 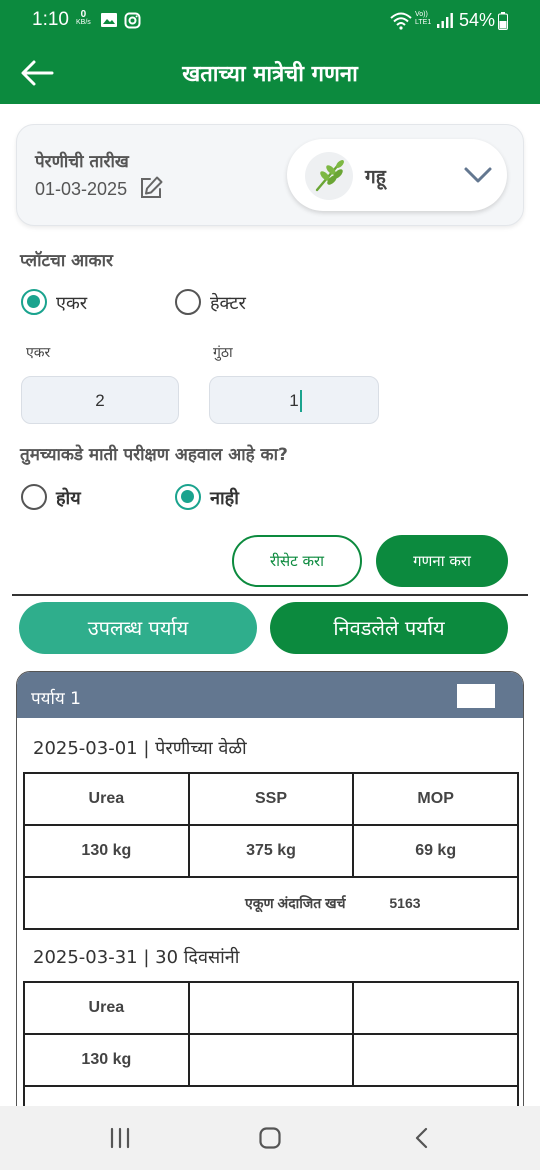 What do you see at coordinates (301, 401) in the screenshot?
I see `text-cursor` at bounding box center [301, 401].